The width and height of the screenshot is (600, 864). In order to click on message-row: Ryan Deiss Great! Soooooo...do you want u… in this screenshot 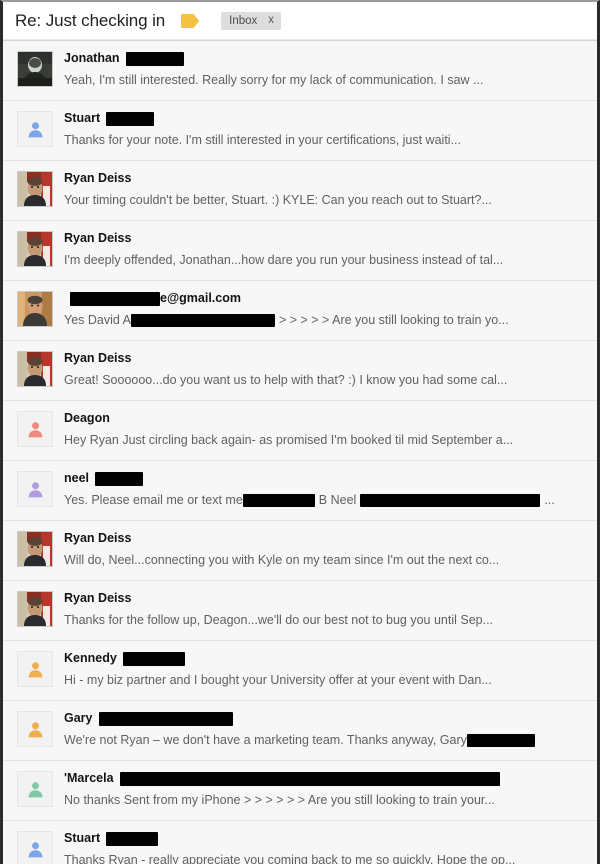, I will do `click(300, 371)`.